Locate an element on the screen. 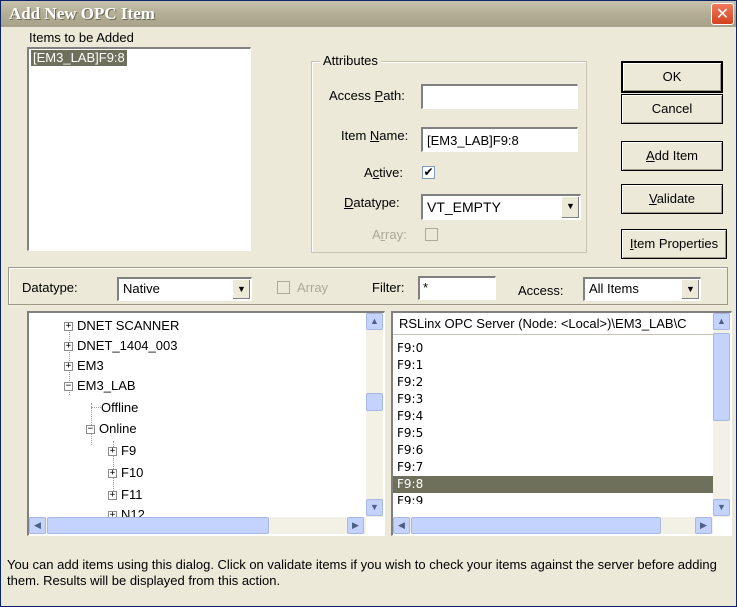  list-item: F9:2 is located at coordinates (410, 382).